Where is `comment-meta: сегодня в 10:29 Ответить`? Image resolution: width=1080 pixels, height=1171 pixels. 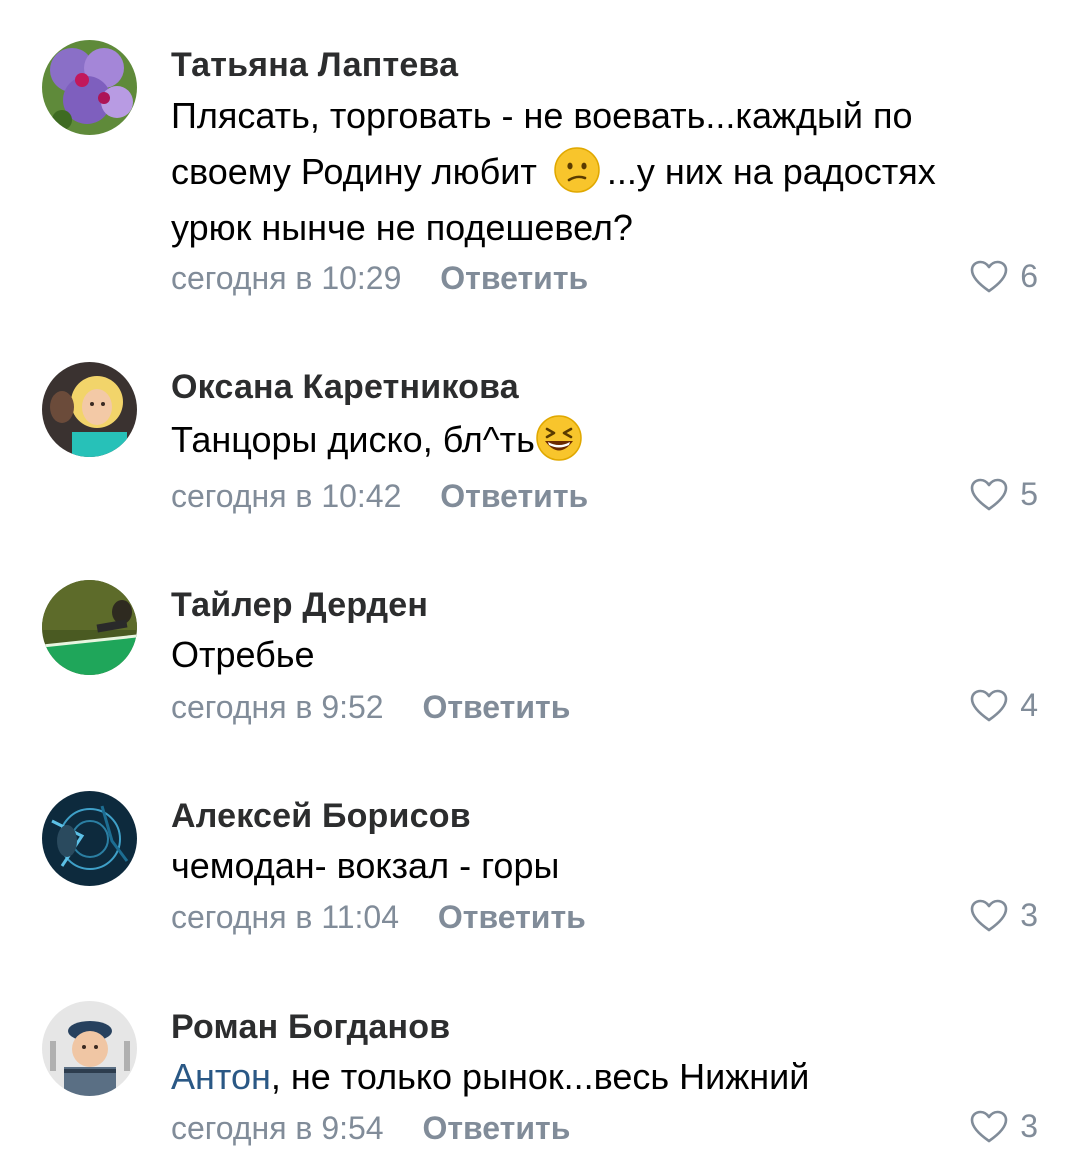
comment-meta: сегодня в 10:29 Ответить is located at coordinates (379, 278).